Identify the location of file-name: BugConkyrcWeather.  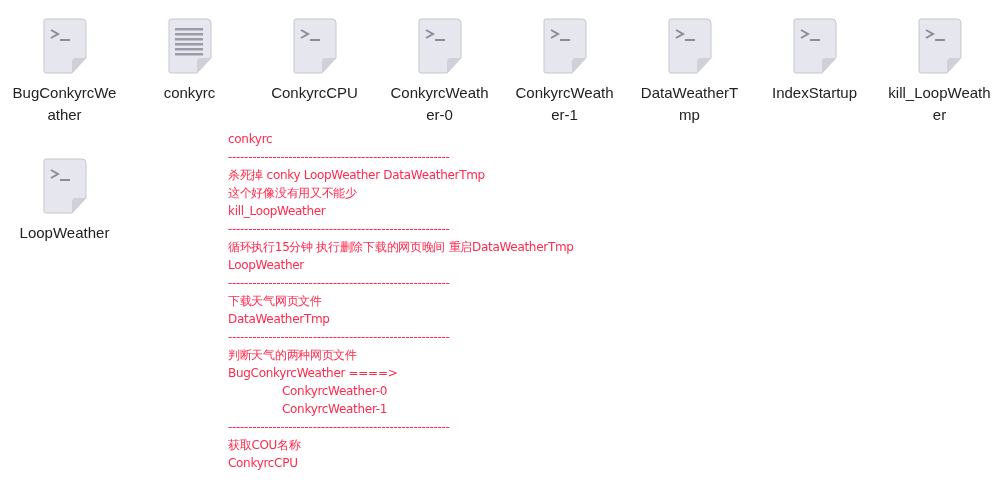
(64, 104).